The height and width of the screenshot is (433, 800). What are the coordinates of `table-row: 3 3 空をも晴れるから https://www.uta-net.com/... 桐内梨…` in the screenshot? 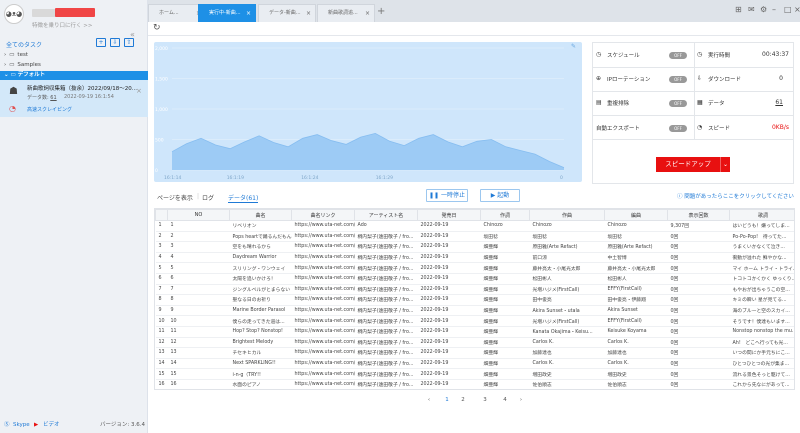 It's located at (474, 247).